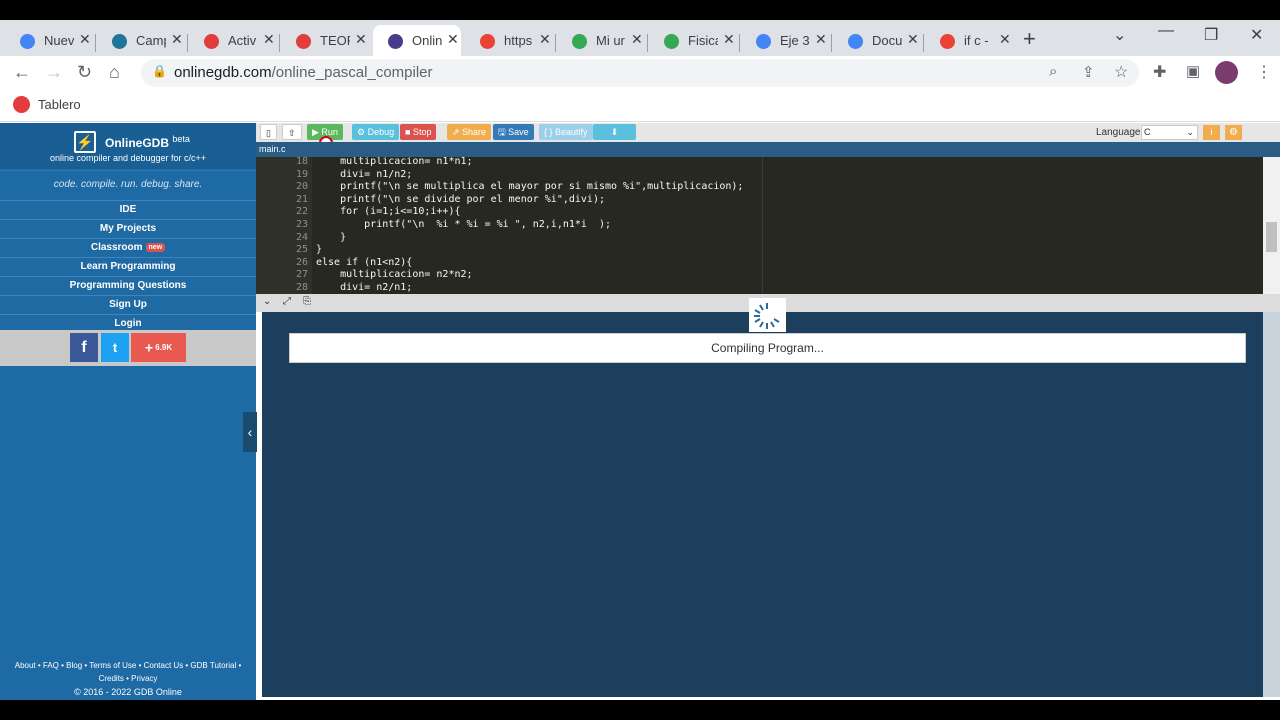  Describe the element at coordinates (128, 228) in the screenshot. I see `sidebar-item-my-projects: My Projects` at that location.